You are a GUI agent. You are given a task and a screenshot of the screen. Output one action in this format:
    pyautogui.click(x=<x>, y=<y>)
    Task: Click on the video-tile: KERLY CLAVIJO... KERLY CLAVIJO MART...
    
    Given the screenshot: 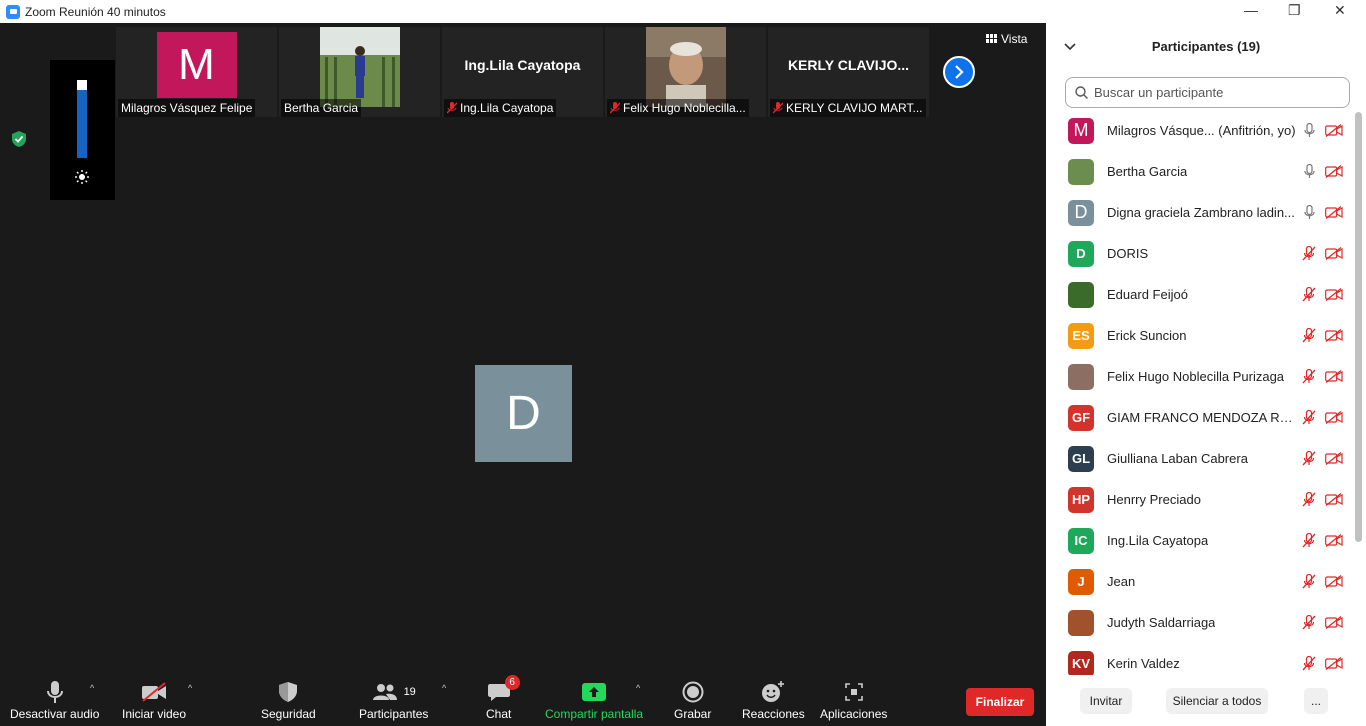 What is the action you would take?
    pyautogui.click(x=848, y=72)
    